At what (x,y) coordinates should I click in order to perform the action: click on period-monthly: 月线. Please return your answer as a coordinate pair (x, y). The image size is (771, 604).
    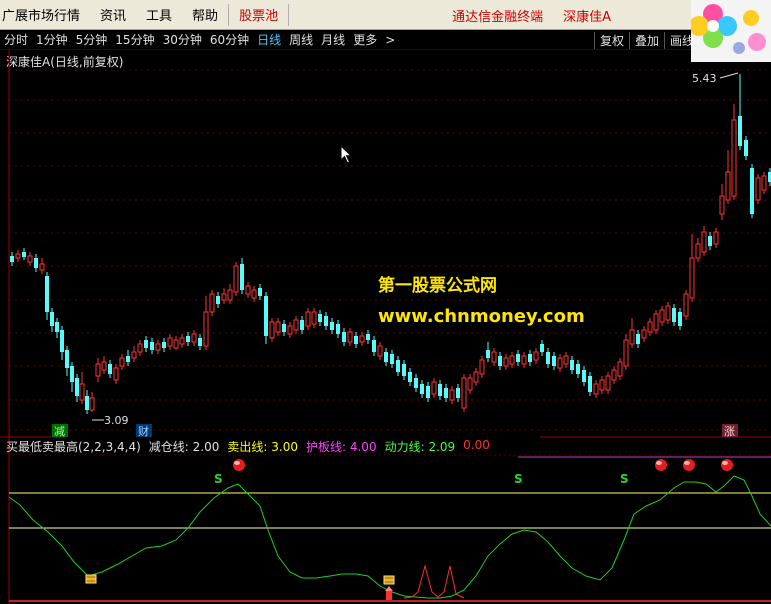
    Looking at the image, I should click on (333, 39).